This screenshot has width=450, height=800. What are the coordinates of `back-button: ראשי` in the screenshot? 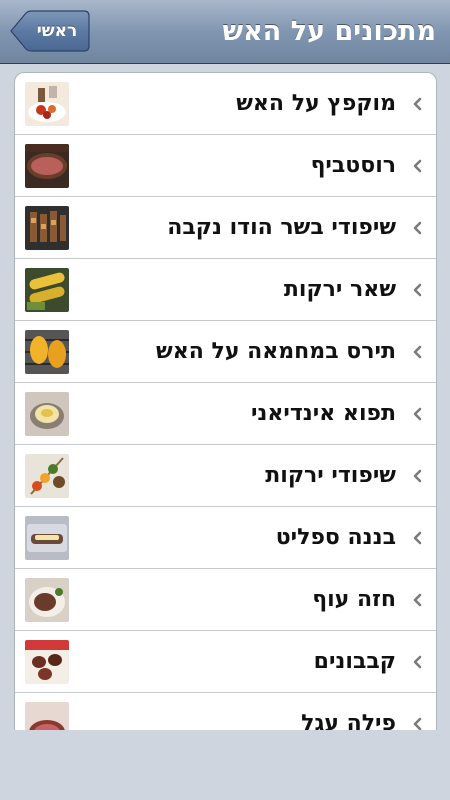 It's located at (49, 31).